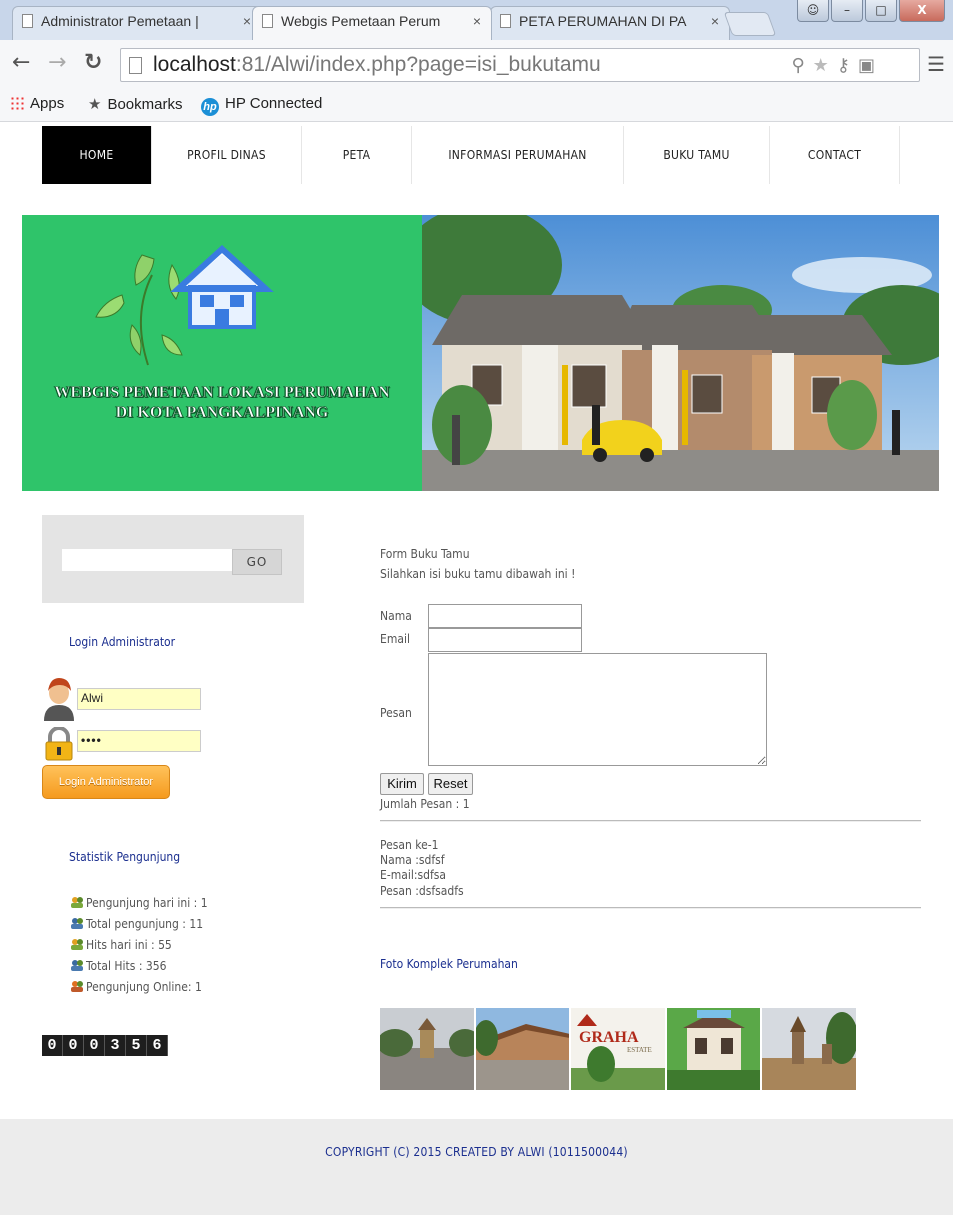 This screenshot has width=953, height=1215. I want to click on search-input, so click(147, 560).